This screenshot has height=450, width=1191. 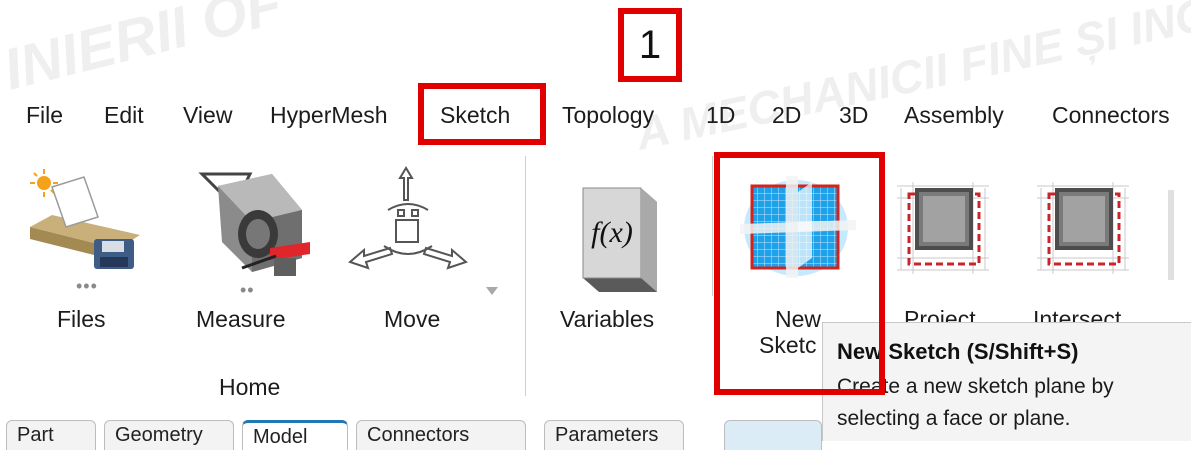 I want to click on tab-part: Part, so click(x=51, y=435).